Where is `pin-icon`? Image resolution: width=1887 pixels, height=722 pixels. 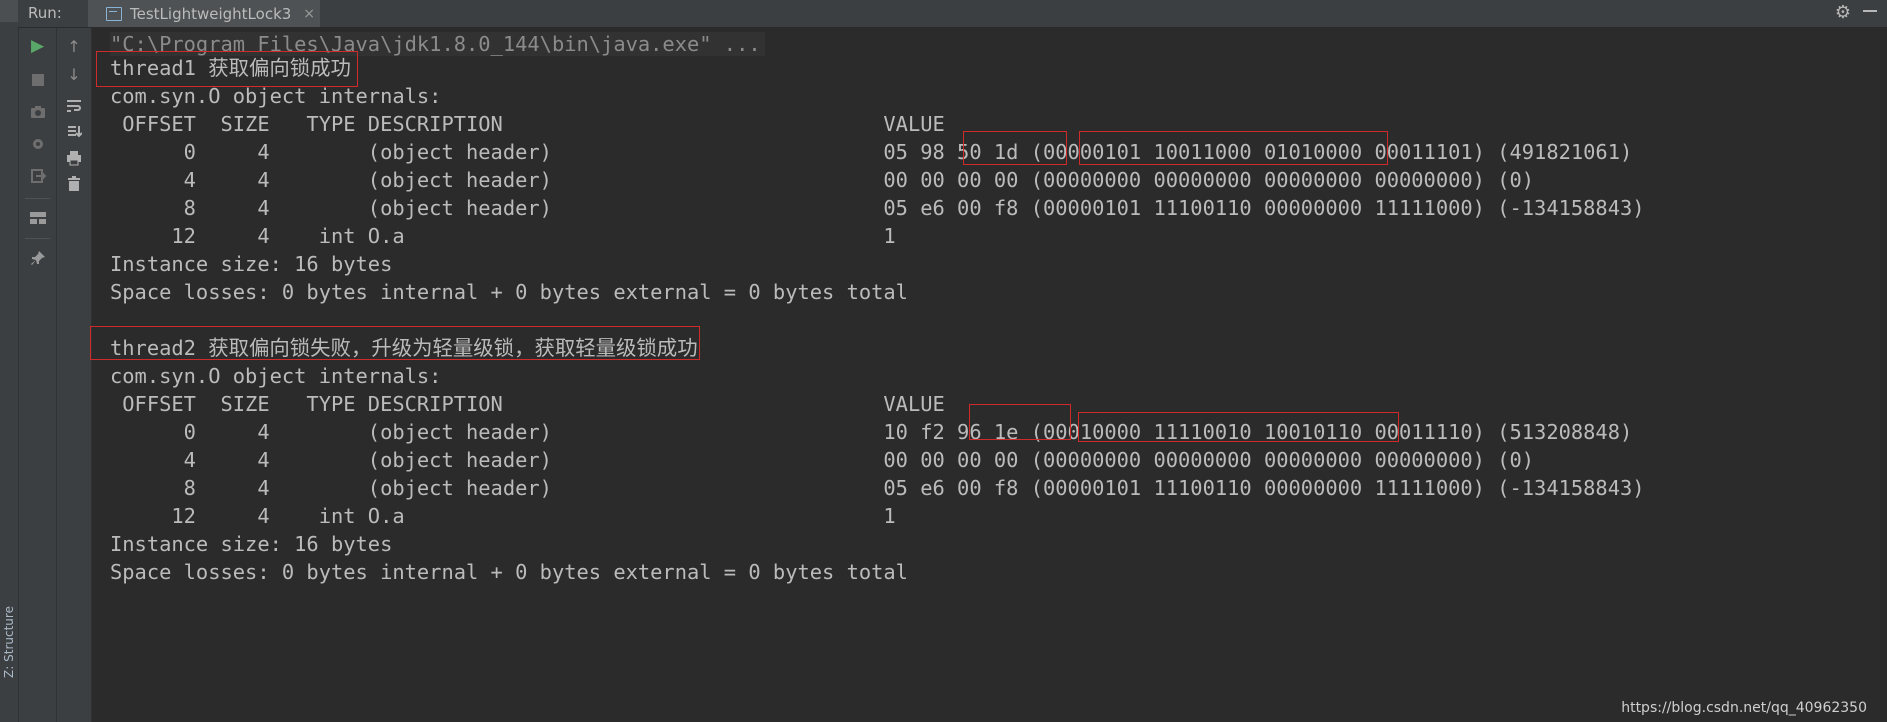
pin-icon is located at coordinates (37, 258).